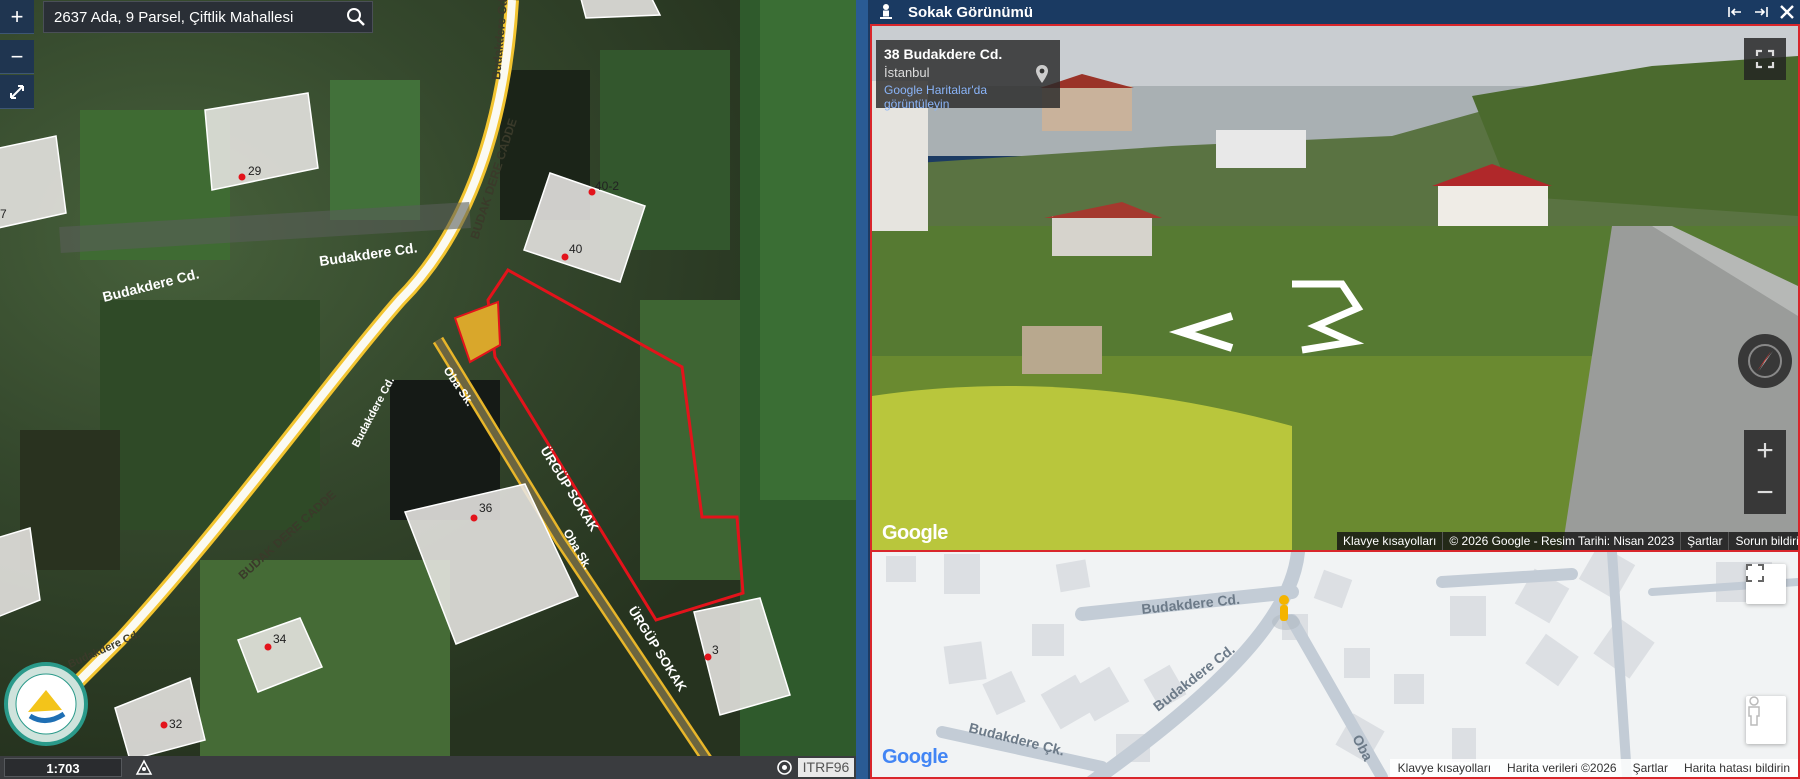  Describe the element at coordinates (63, 767) in the screenshot. I see `scale-label: 1:703` at that location.